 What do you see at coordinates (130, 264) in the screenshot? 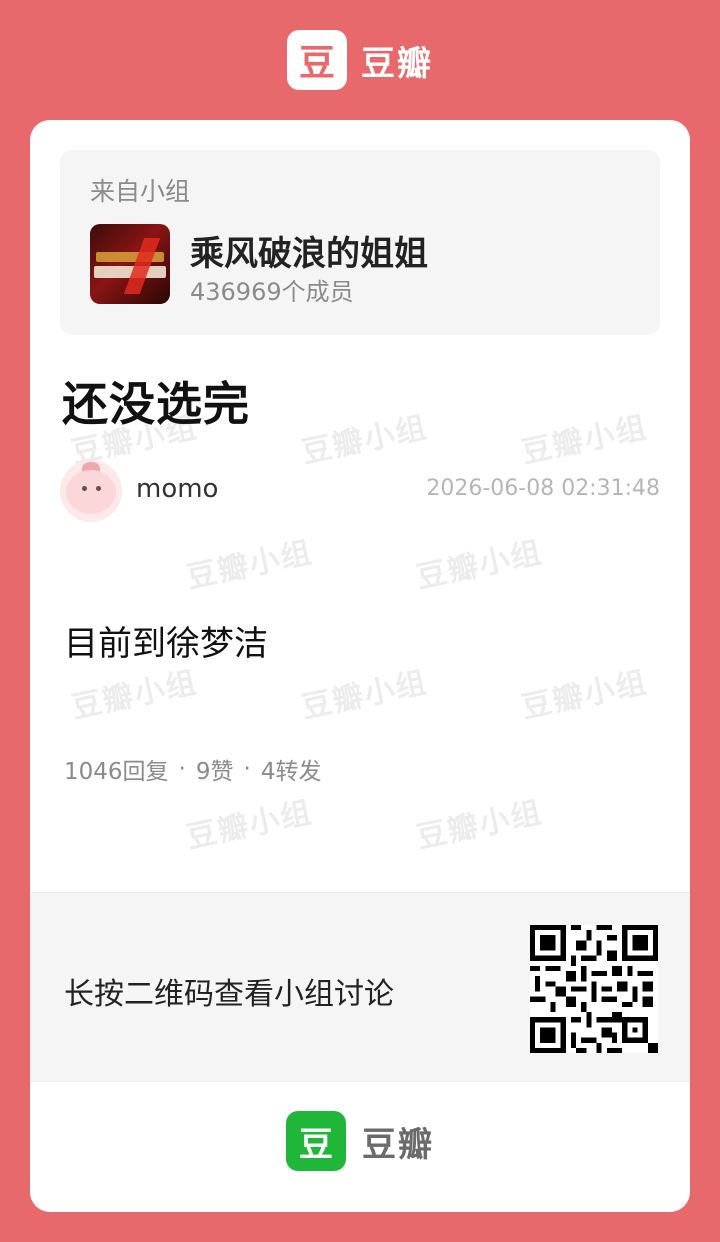
I see `group-cover-image` at bounding box center [130, 264].